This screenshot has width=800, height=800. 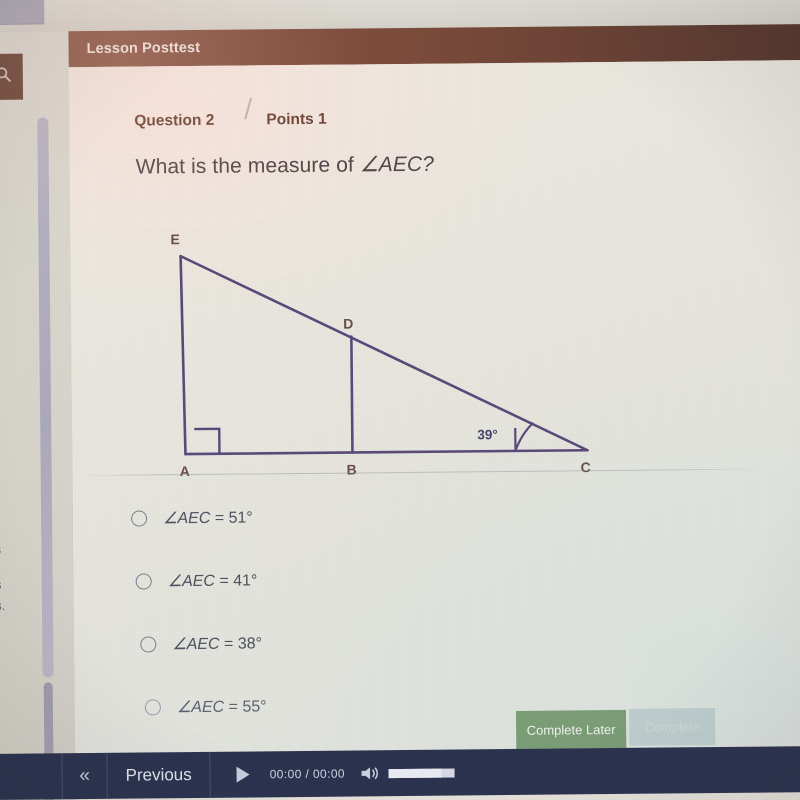 I want to click on speaker-icon, so click(x=371, y=773).